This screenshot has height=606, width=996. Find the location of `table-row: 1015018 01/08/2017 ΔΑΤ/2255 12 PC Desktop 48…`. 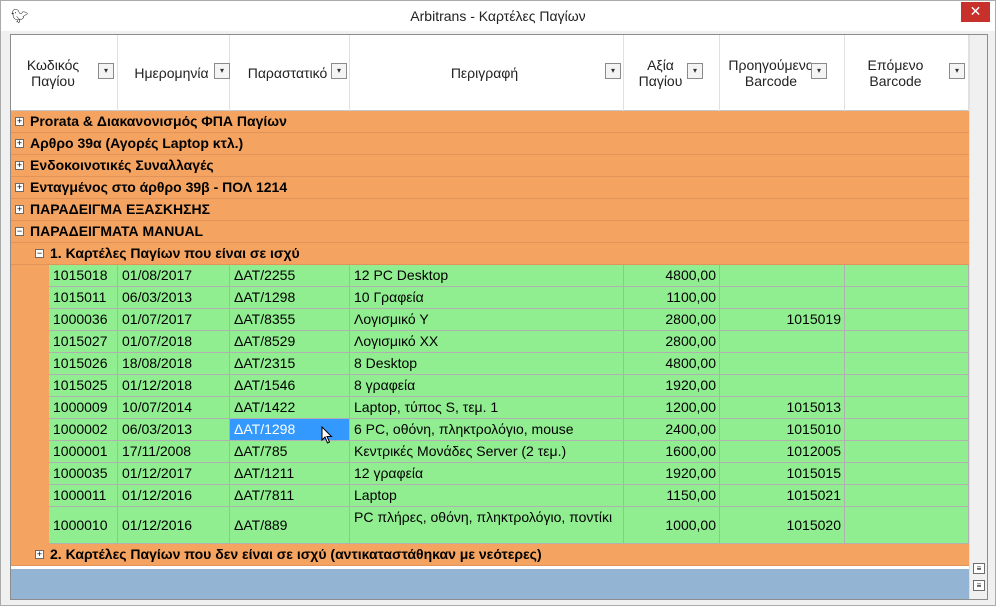

table-row: 1015018 01/08/2017 ΔΑΤ/2255 12 PC Desktop 48… is located at coordinates (509, 276).